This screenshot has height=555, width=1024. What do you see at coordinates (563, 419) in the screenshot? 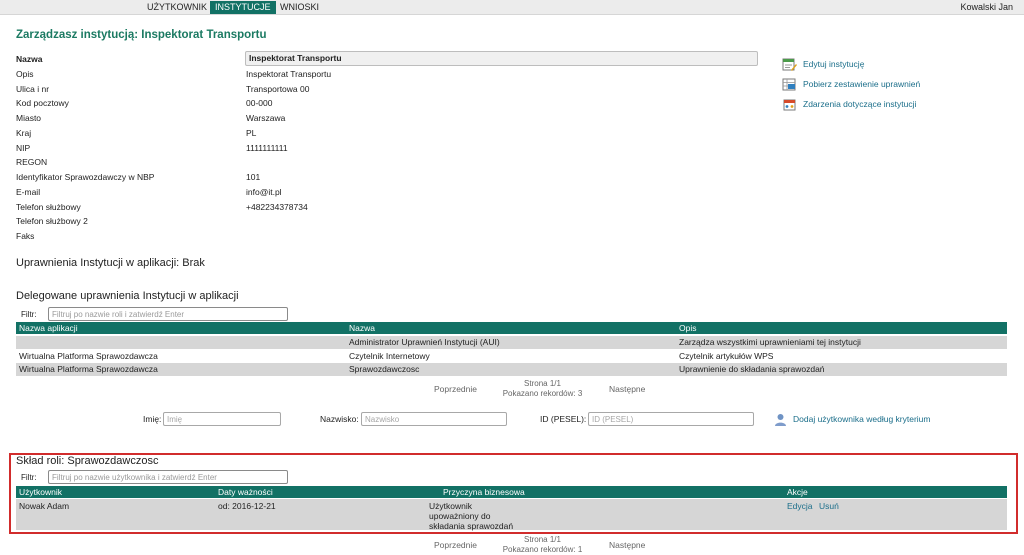
I see `pesel-label: ID (PESEL):` at bounding box center [563, 419].